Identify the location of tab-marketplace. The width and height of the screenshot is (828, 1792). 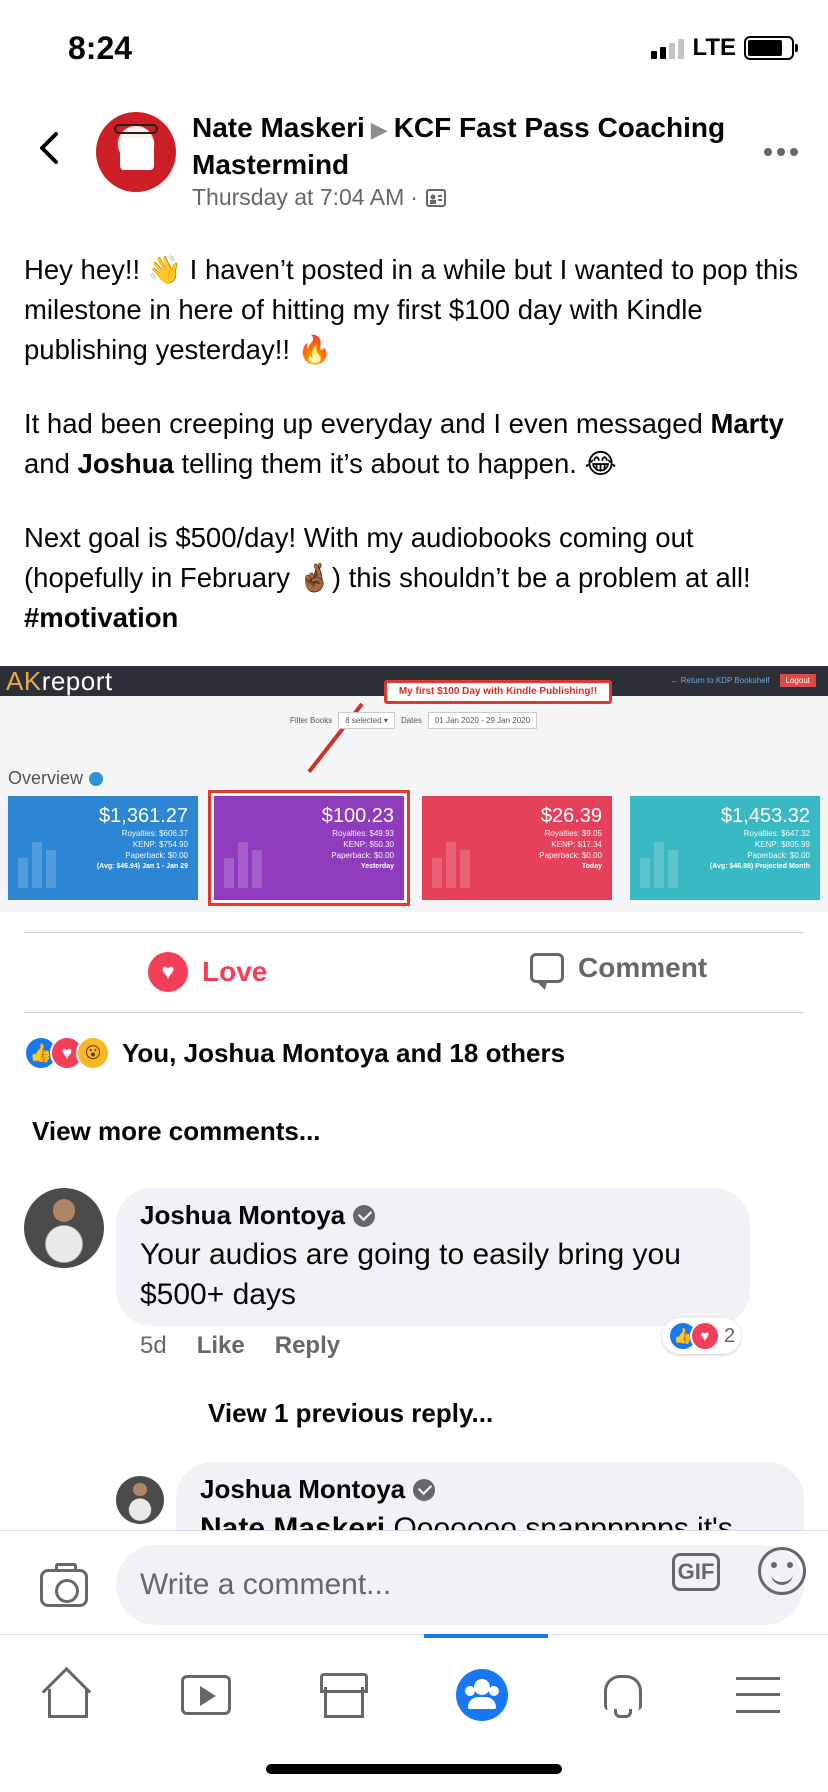
(344, 1695).